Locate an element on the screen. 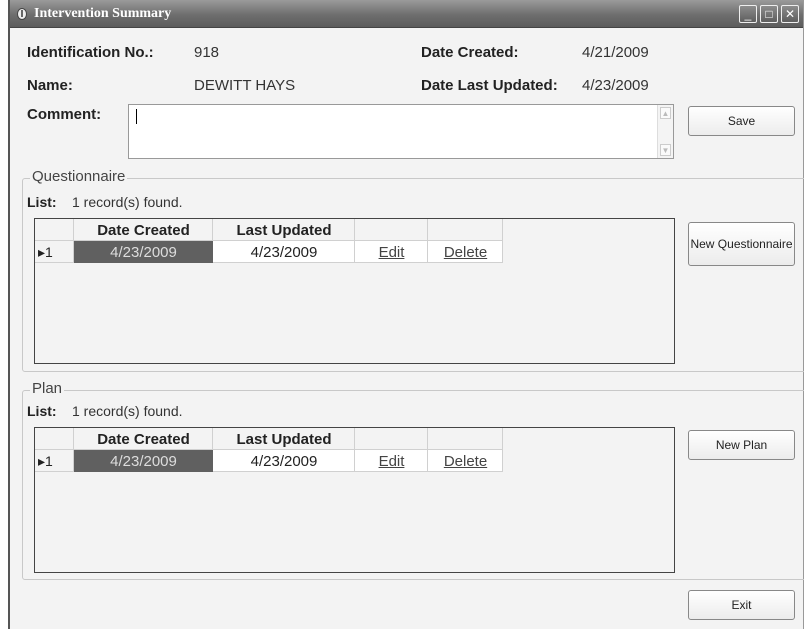 This screenshot has width=804, height=629. date-created-value: 4/21/2009 is located at coordinates (615, 52).